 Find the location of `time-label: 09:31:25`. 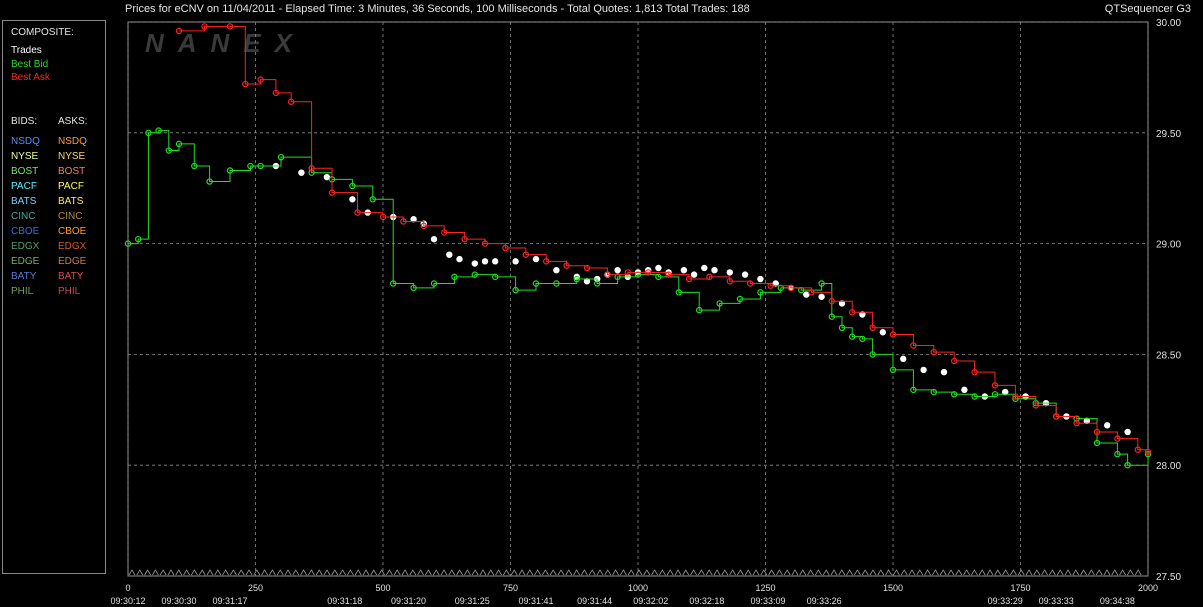

time-label: 09:31:25 is located at coordinates (472, 601).